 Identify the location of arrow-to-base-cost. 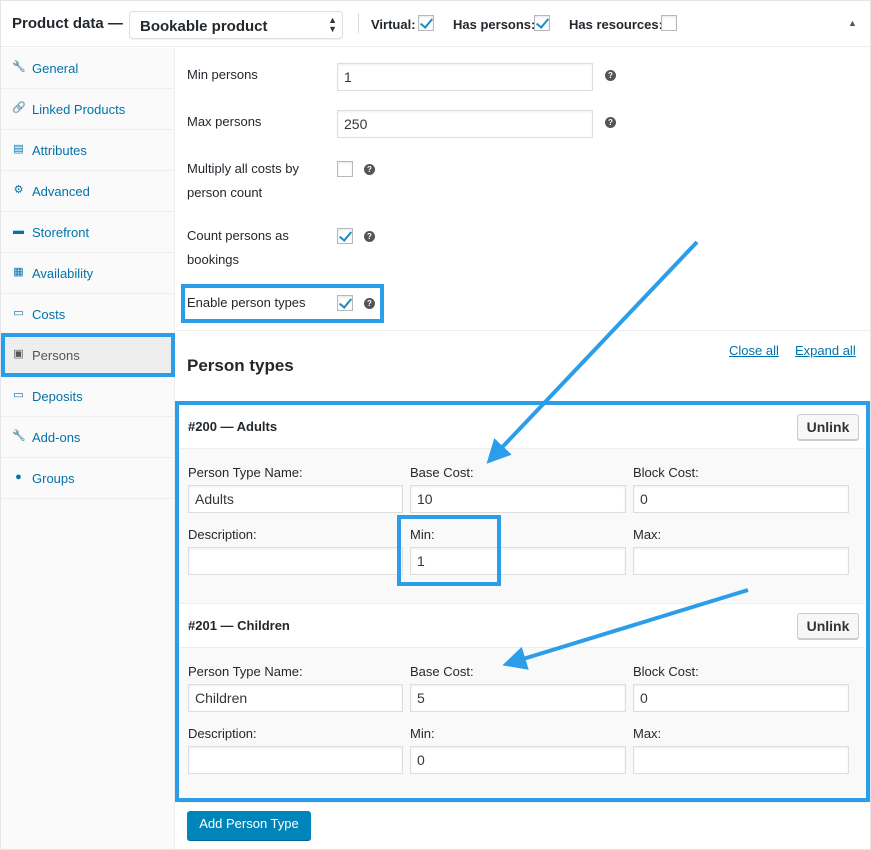
(592, 352).